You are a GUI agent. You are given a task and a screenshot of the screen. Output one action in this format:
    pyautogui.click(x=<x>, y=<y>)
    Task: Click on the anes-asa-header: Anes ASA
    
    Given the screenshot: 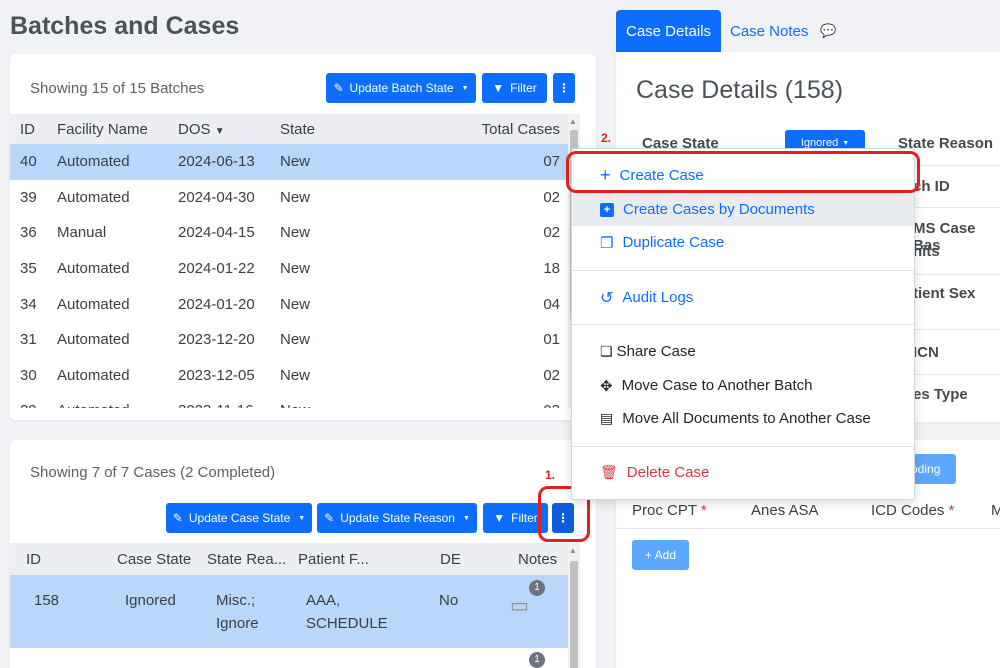 What is the action you would take?
    pyautogui.click(x=785, y=510)
    